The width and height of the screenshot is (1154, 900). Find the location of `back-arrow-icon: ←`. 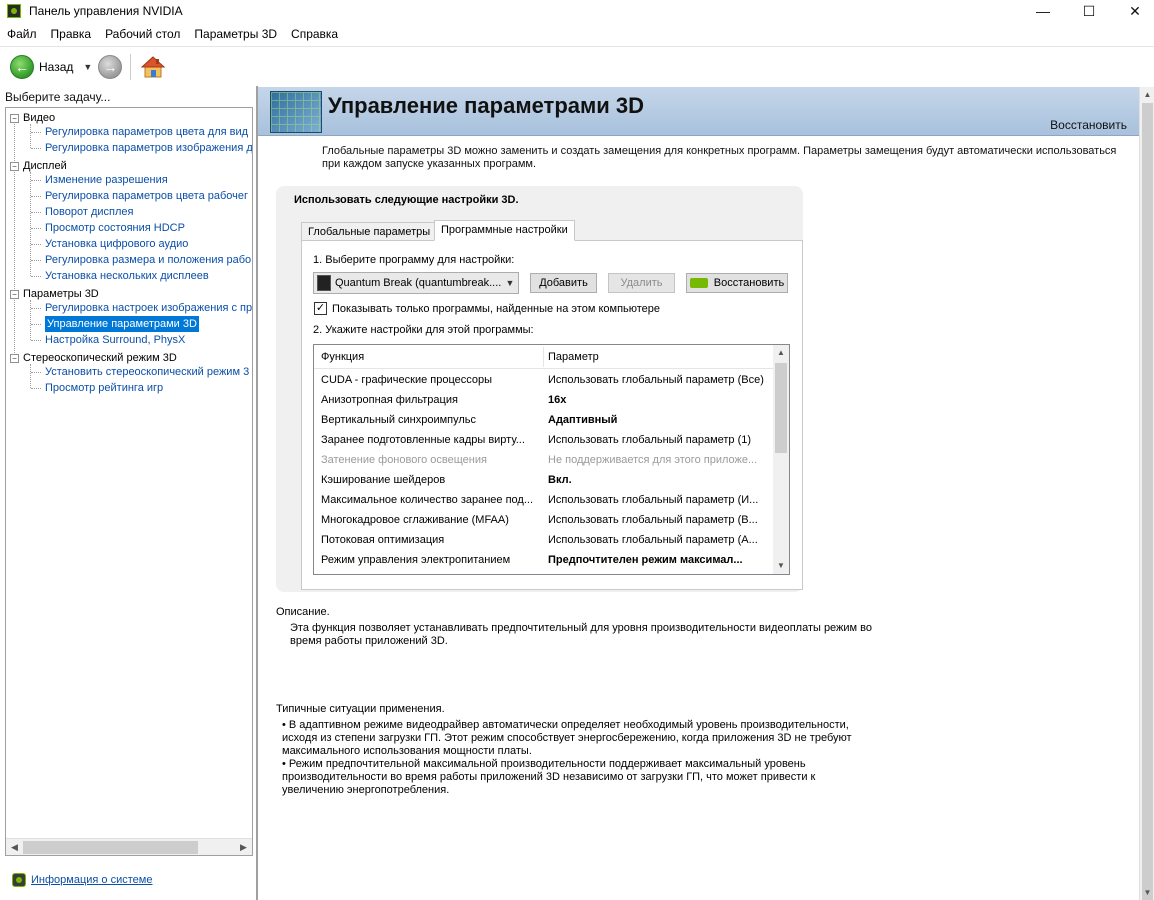

back-arrow-icon: ← is located at coordinates (22, 66).